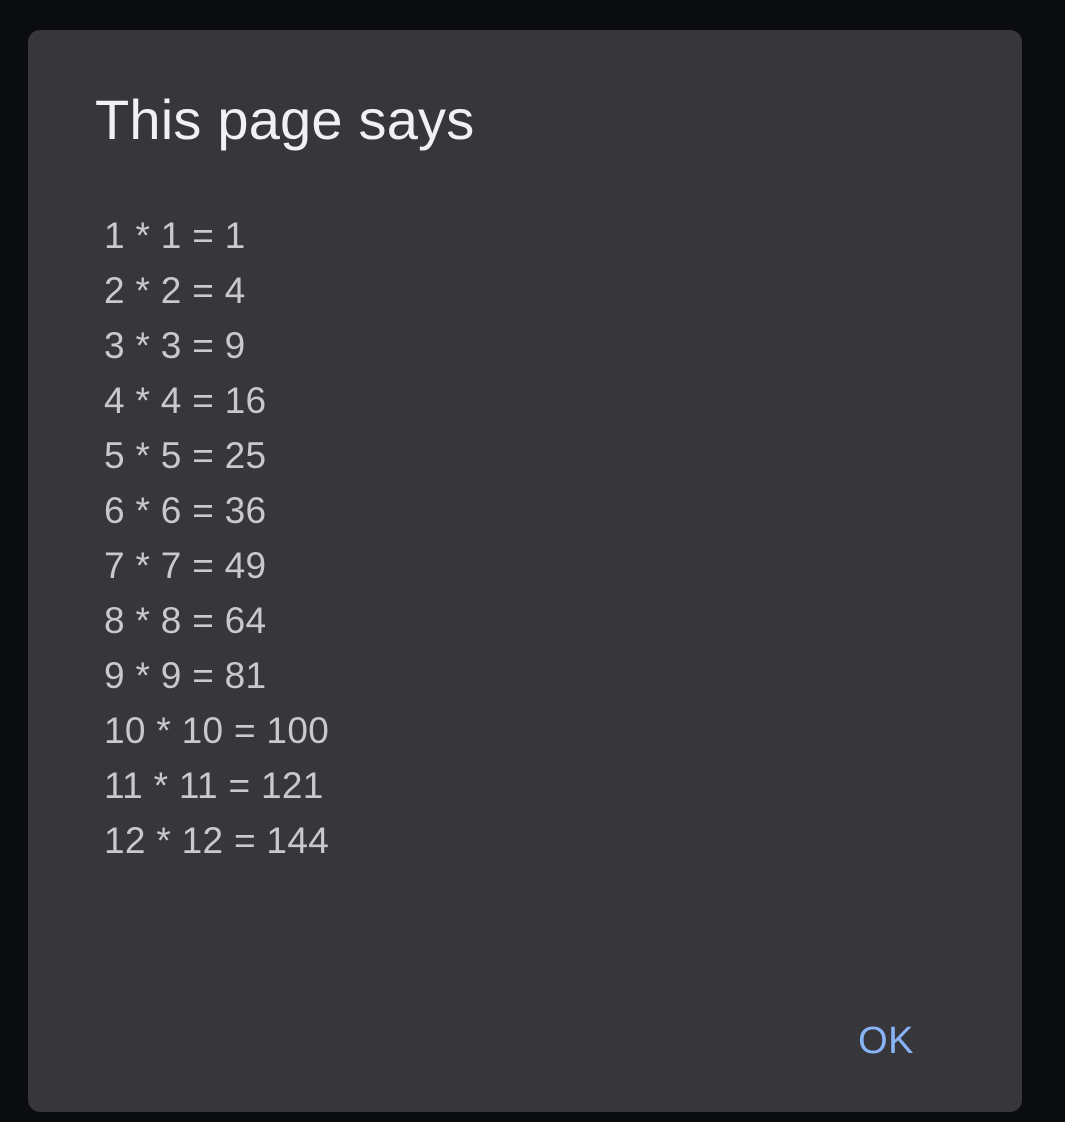 This screenshot has width=1065, height=1122. Describe the element at coordinates (185, 565) in the screenshot. I see `message-line: 7 * 7 = 49` at that location.